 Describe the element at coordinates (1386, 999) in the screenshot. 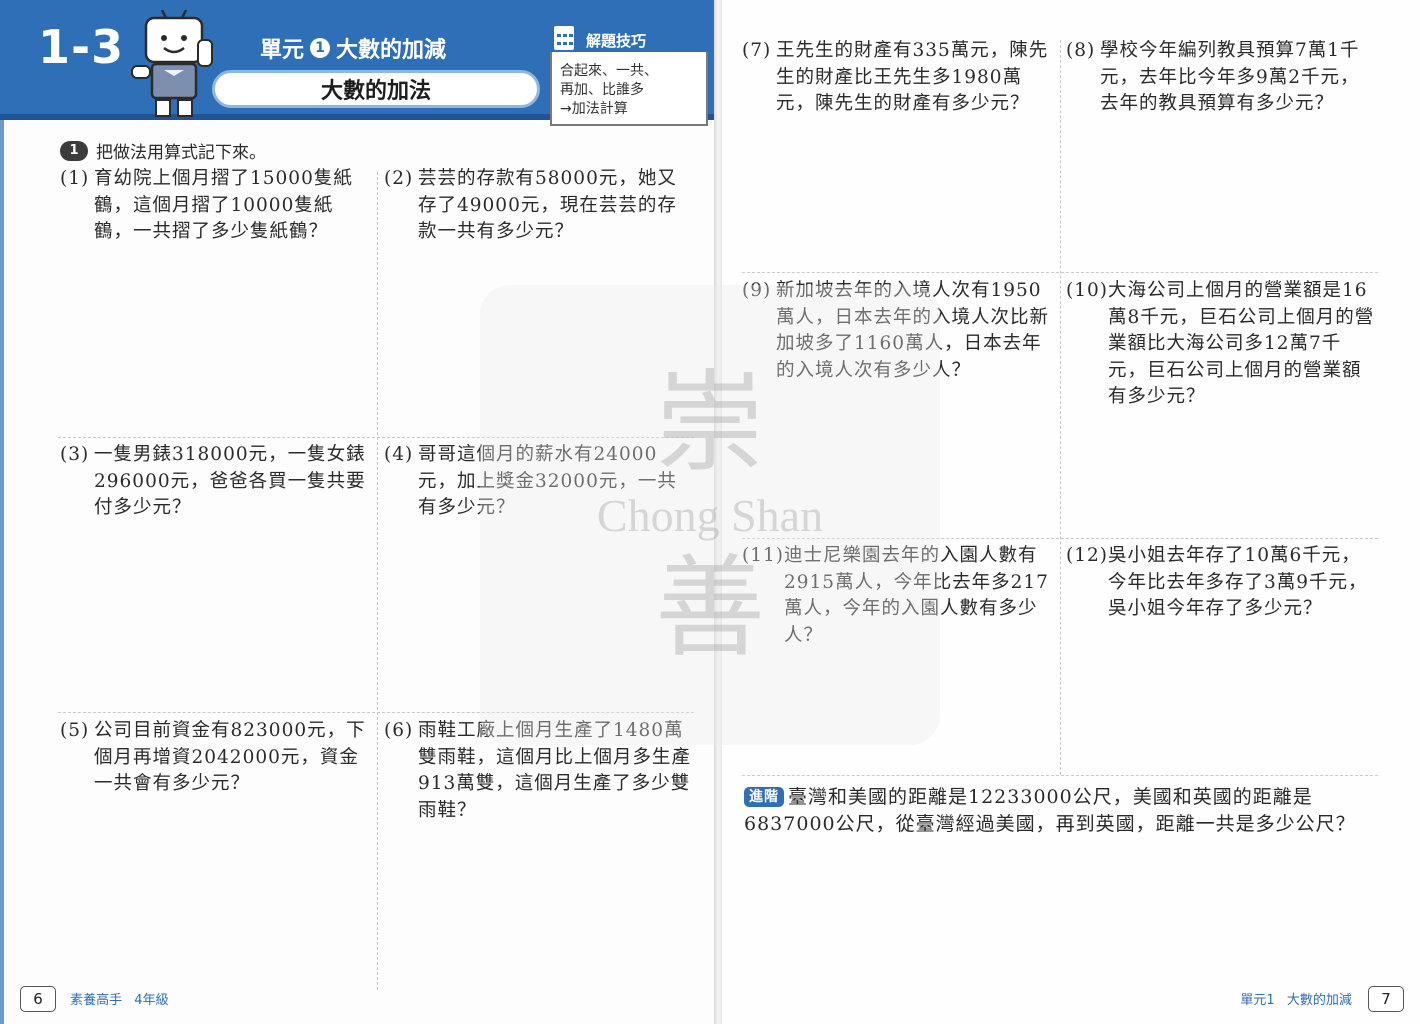

I see `page-number: 7` at that location.